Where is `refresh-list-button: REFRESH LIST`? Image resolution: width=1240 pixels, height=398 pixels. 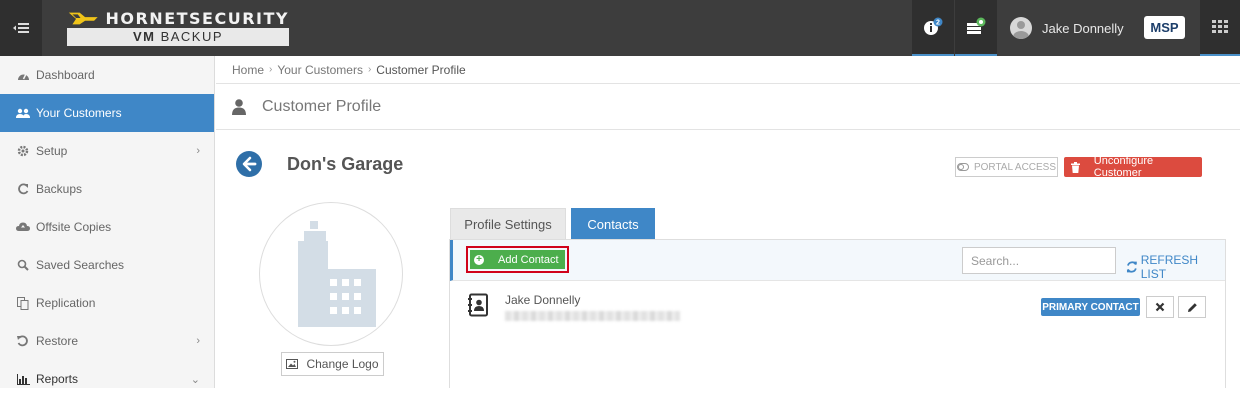
refresh-list-button: REFRESH LIST is located at coordinates (1175, 267).